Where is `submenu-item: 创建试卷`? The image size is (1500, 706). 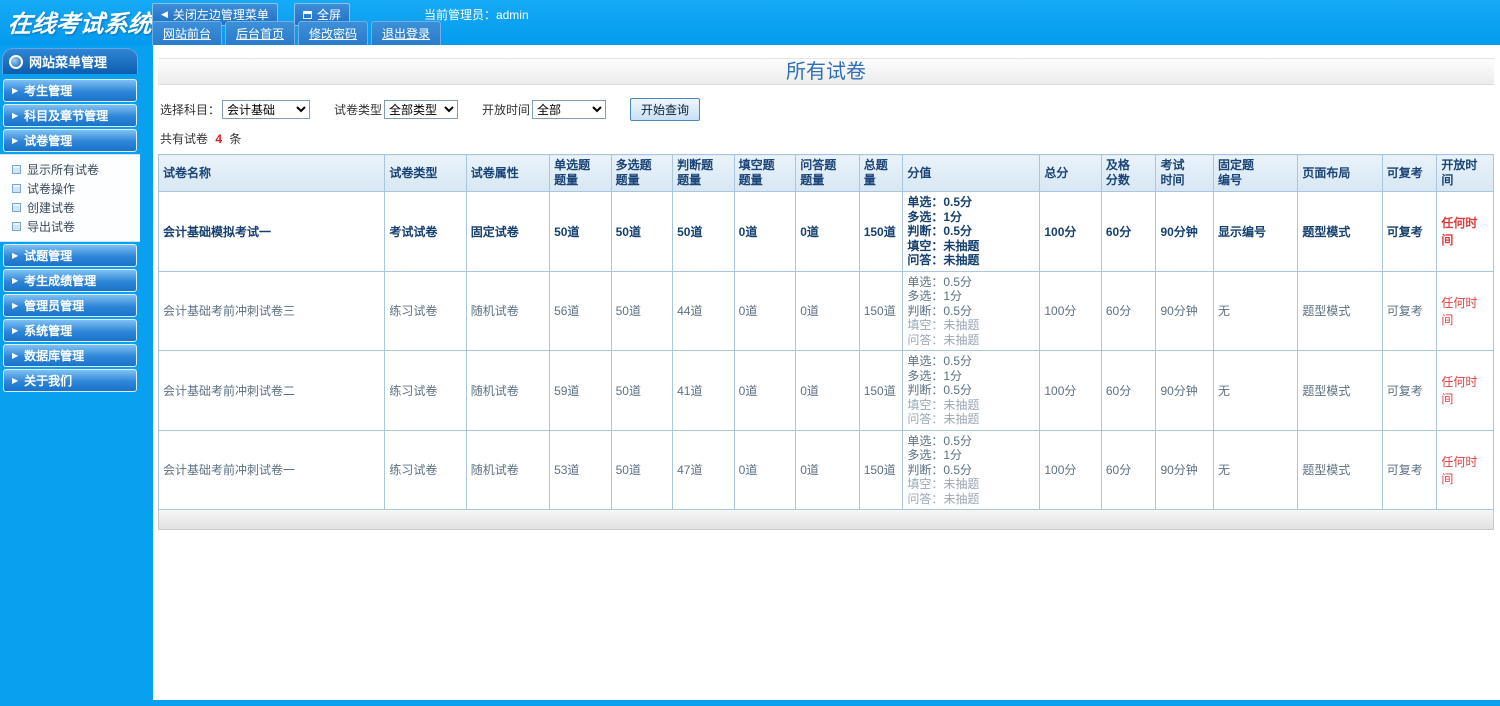 submenu-item: 创建试卷 is located at coordinates (76, 207).